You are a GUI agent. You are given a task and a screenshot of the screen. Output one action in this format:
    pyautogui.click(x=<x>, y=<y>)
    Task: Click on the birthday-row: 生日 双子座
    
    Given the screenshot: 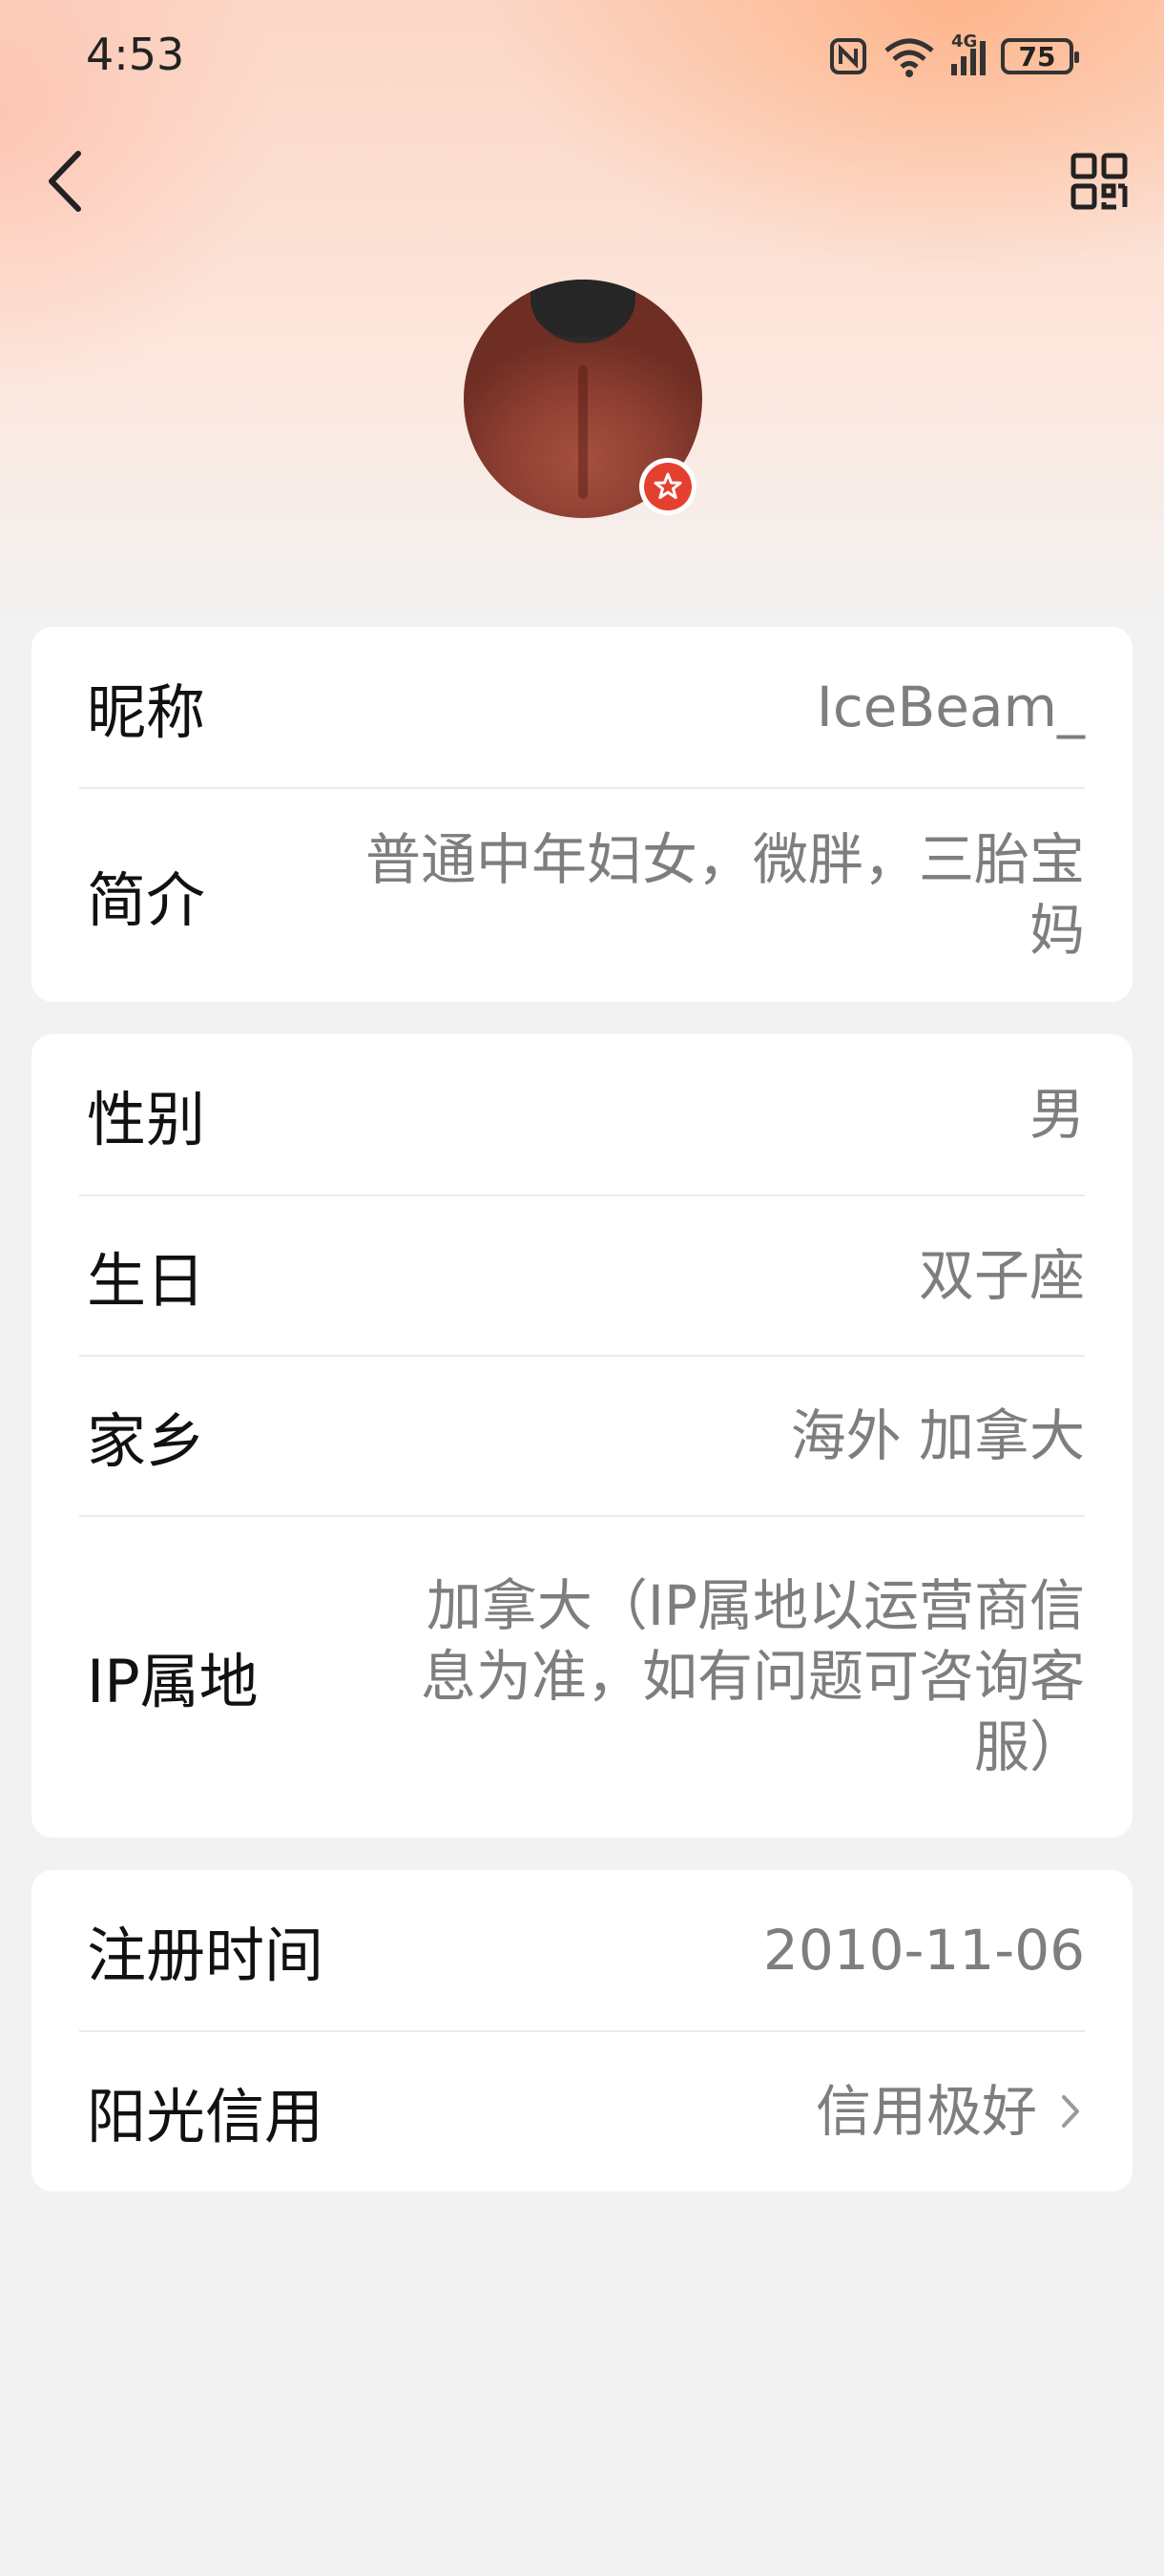 What is the action you would take?
    pyautogui.click(x=582, y=1275)
    